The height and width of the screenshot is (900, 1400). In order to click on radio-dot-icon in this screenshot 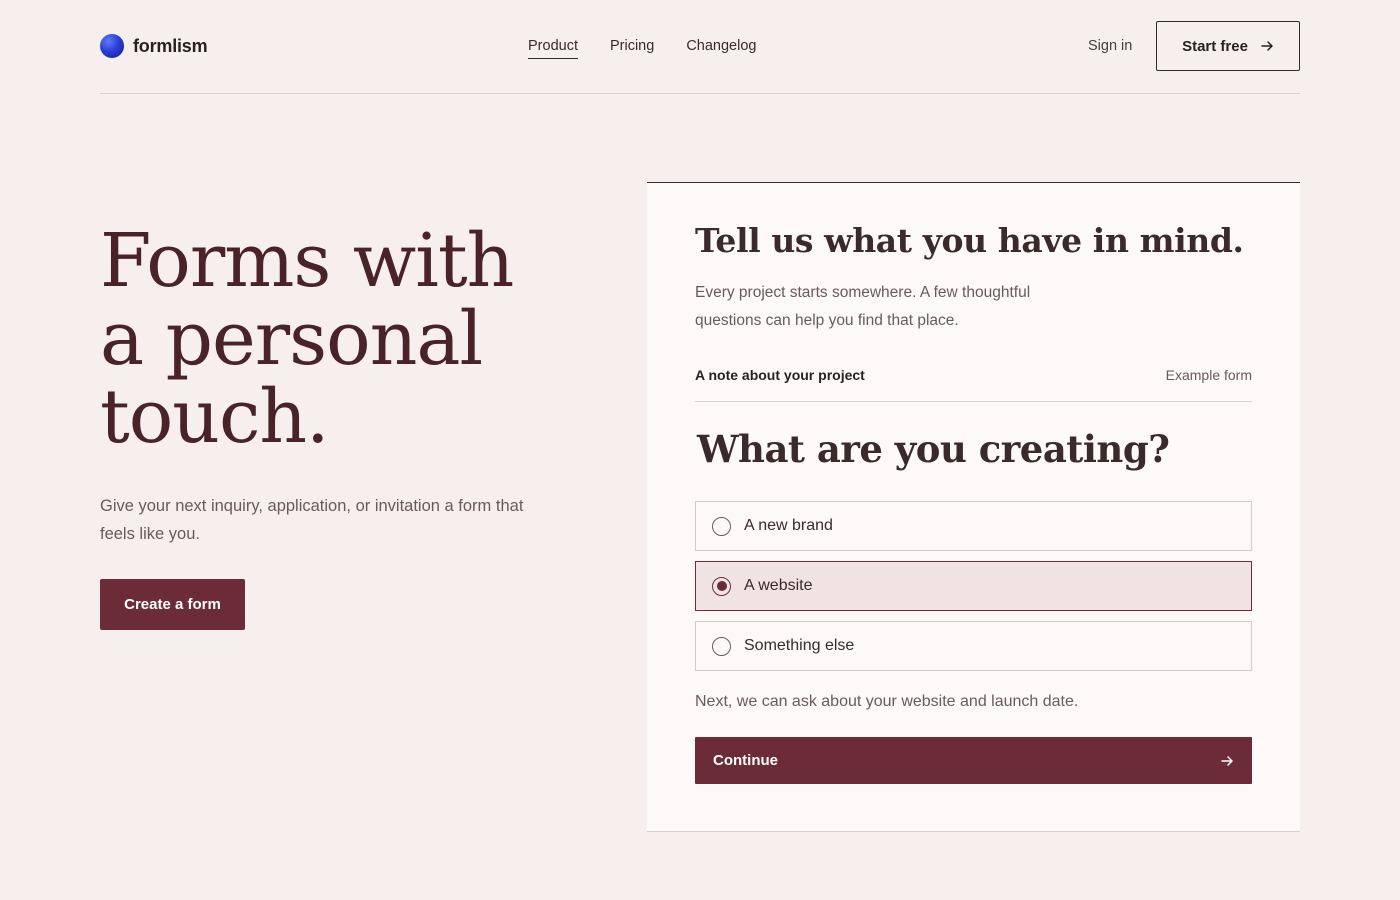, I will do `click(721, 586)`.